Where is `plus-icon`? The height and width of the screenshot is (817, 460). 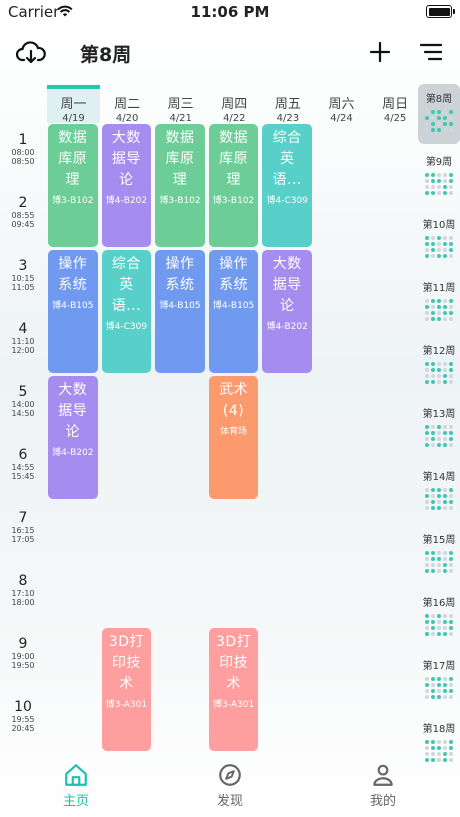 plus-icon is located at coordinates (380, 52).